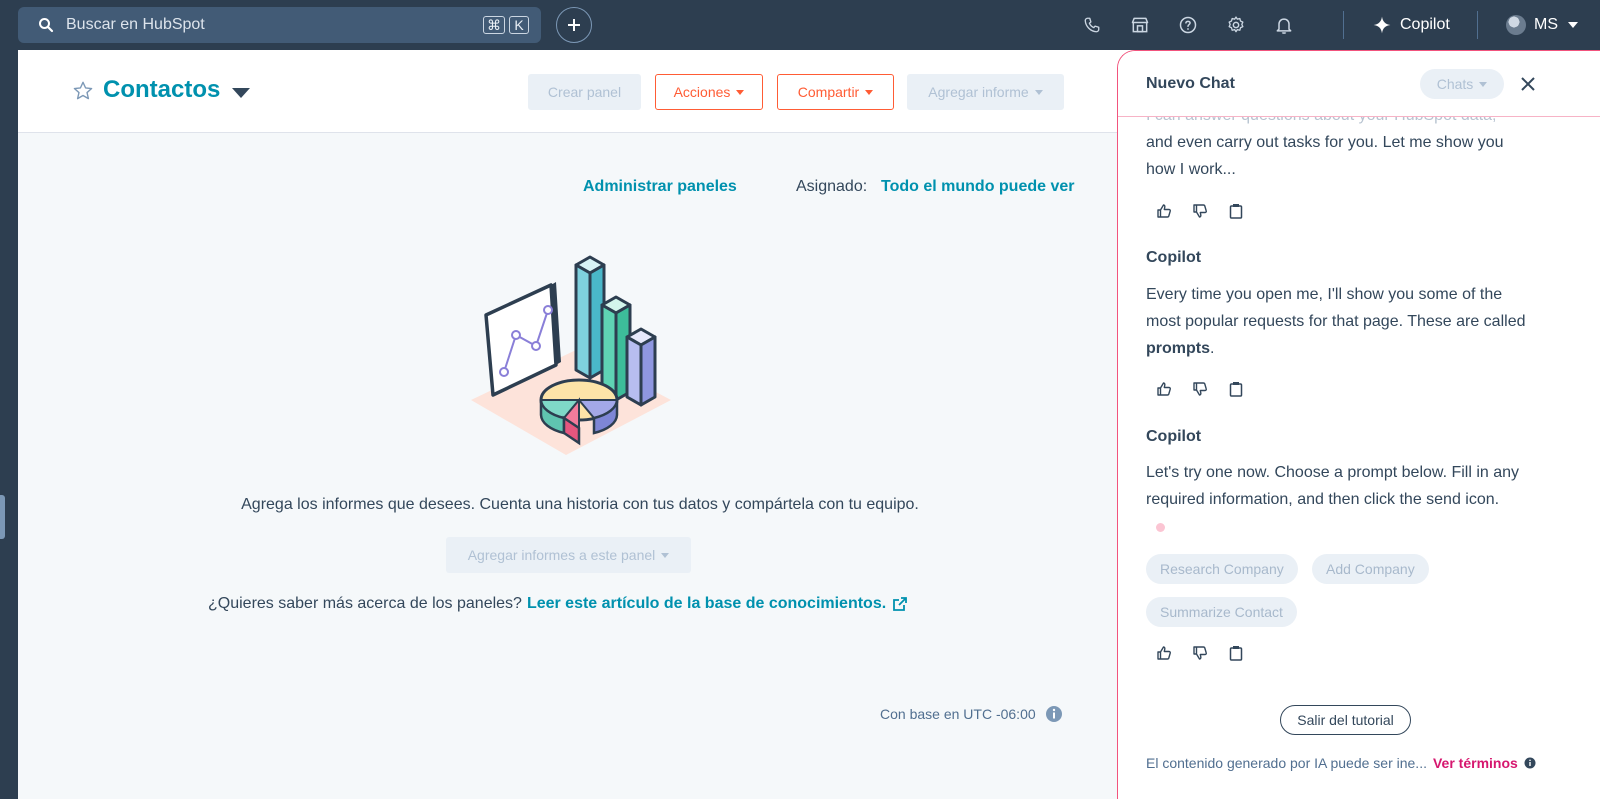 This screenshot has height=799, width=1600. Describe the element at coordinates (584, 92) in the screenshot. I see `create-dashboard-button: Crear panel` at that location.